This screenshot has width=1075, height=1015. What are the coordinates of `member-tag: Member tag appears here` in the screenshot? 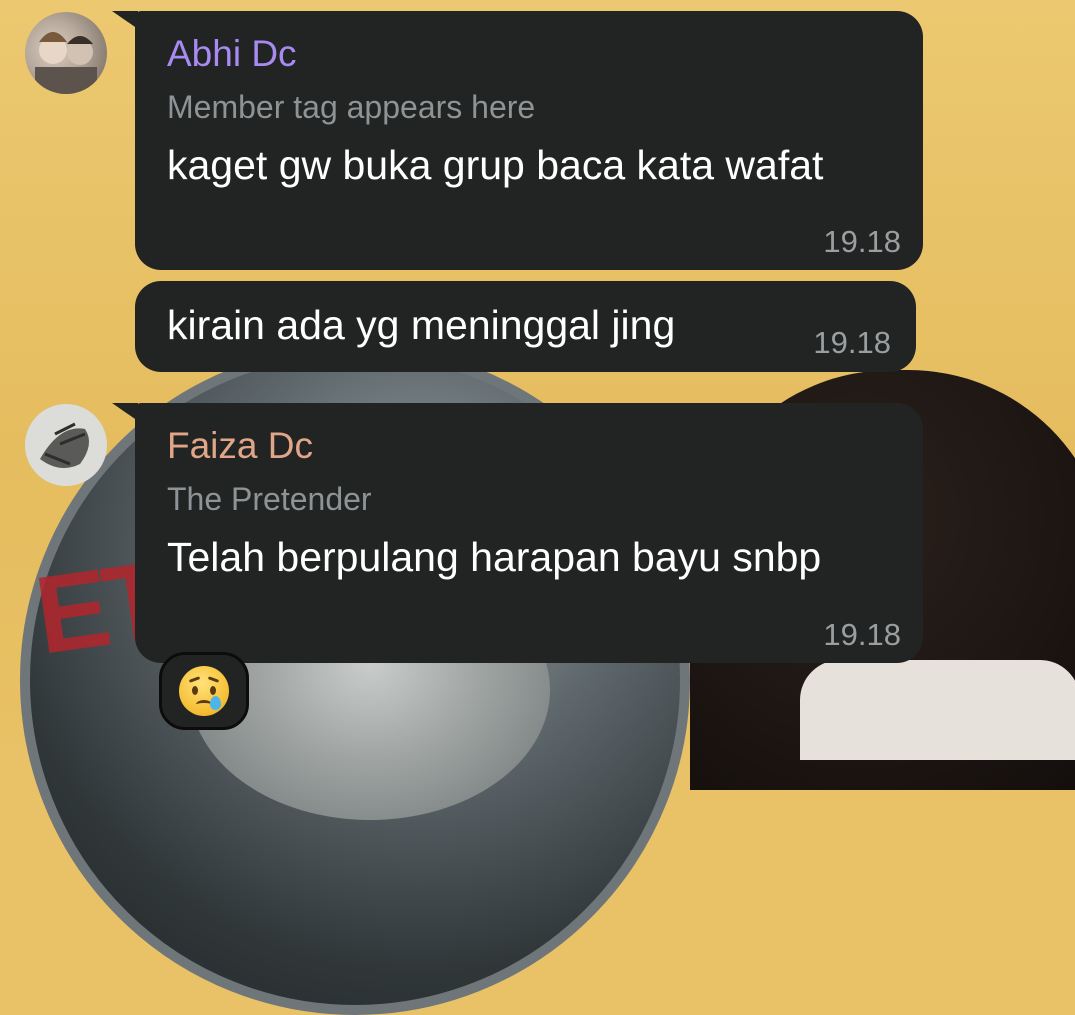 It's located at (351, 107).